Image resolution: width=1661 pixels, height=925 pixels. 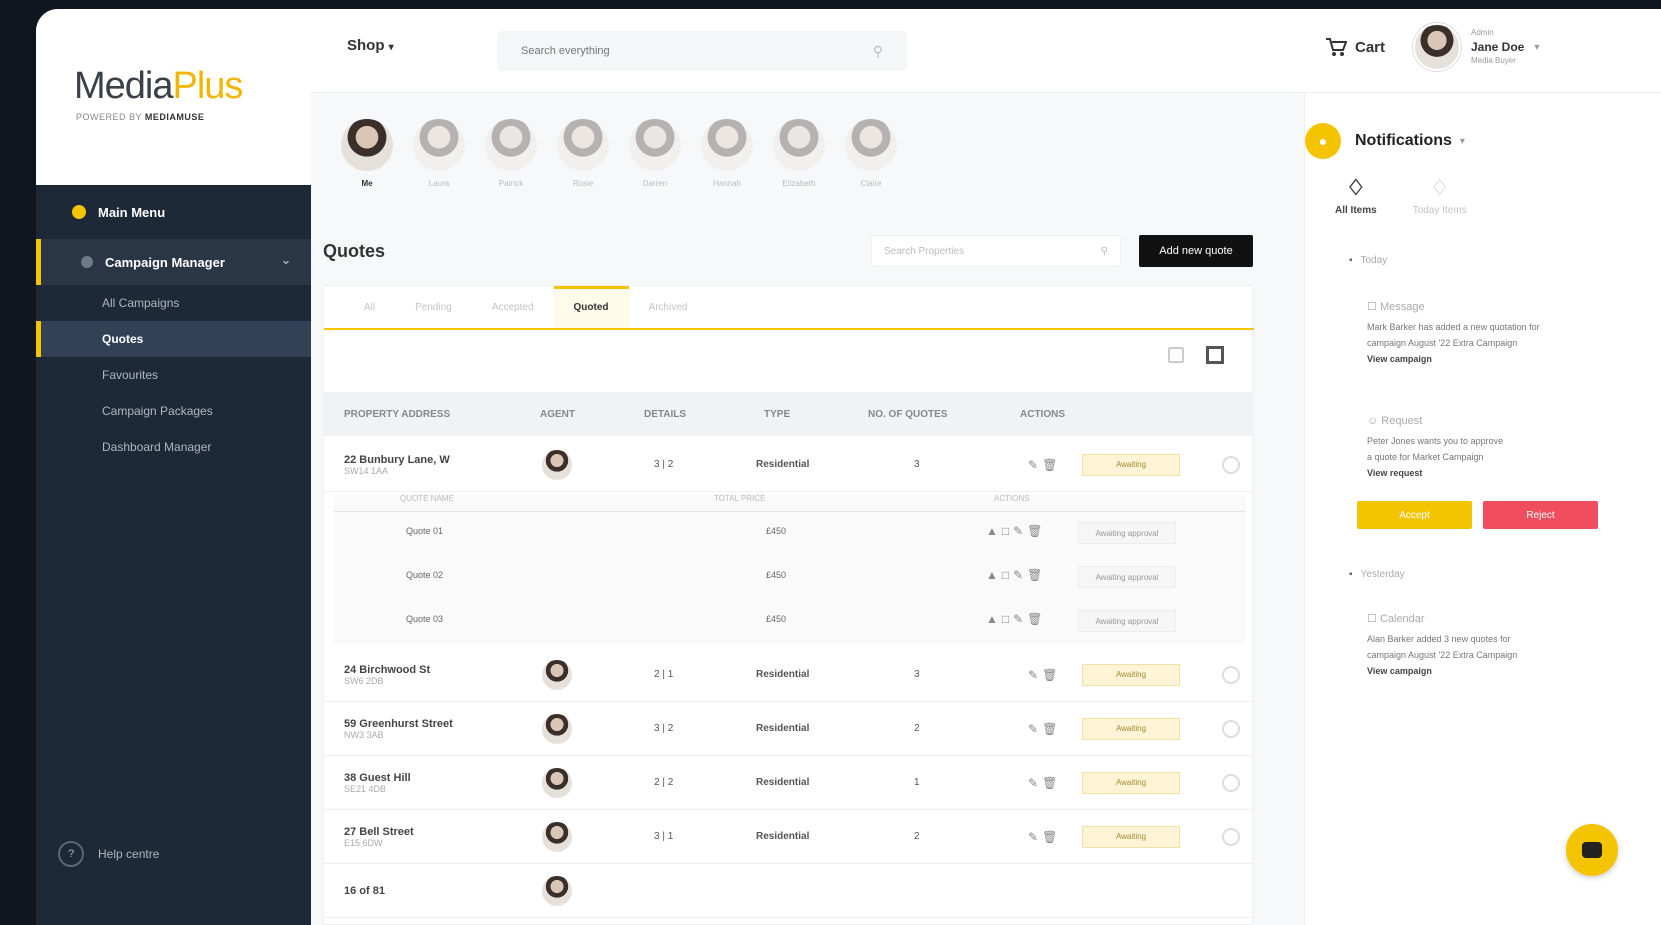 I want to click on add-new-quote-button: Add new quote, so click(x=1196, y=251).